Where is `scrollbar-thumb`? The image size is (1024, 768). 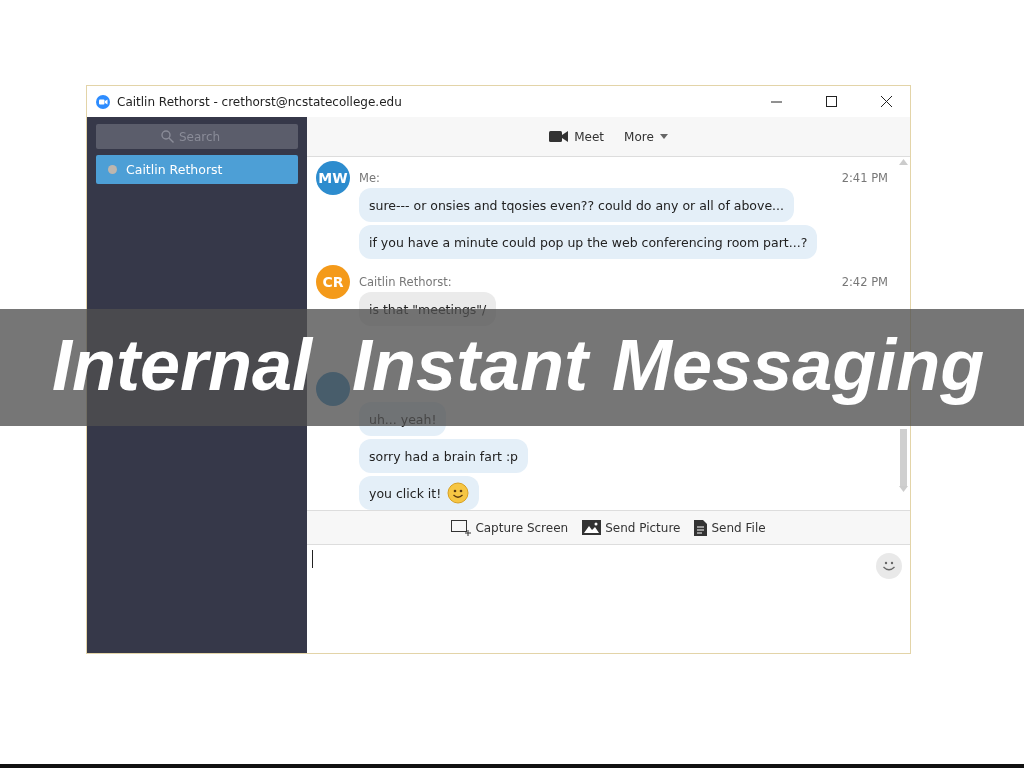 scrollbar-thumb is located at coordinates (903, 457).